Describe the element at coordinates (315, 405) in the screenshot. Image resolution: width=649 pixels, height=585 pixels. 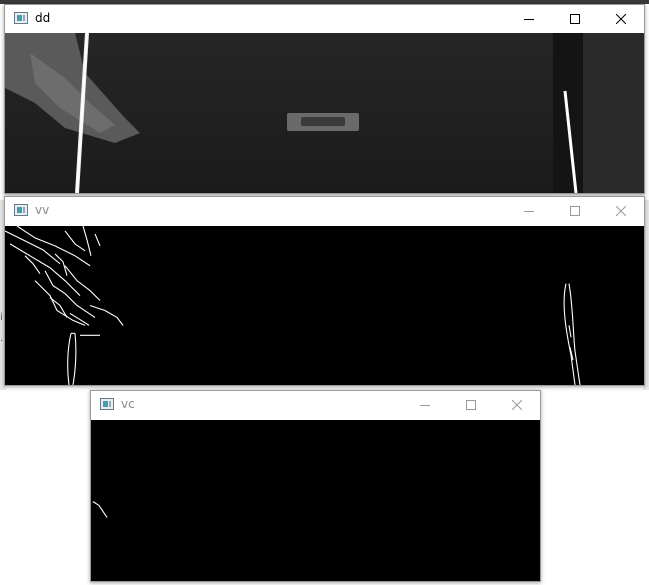
I see `title-bar: vc` at that location.